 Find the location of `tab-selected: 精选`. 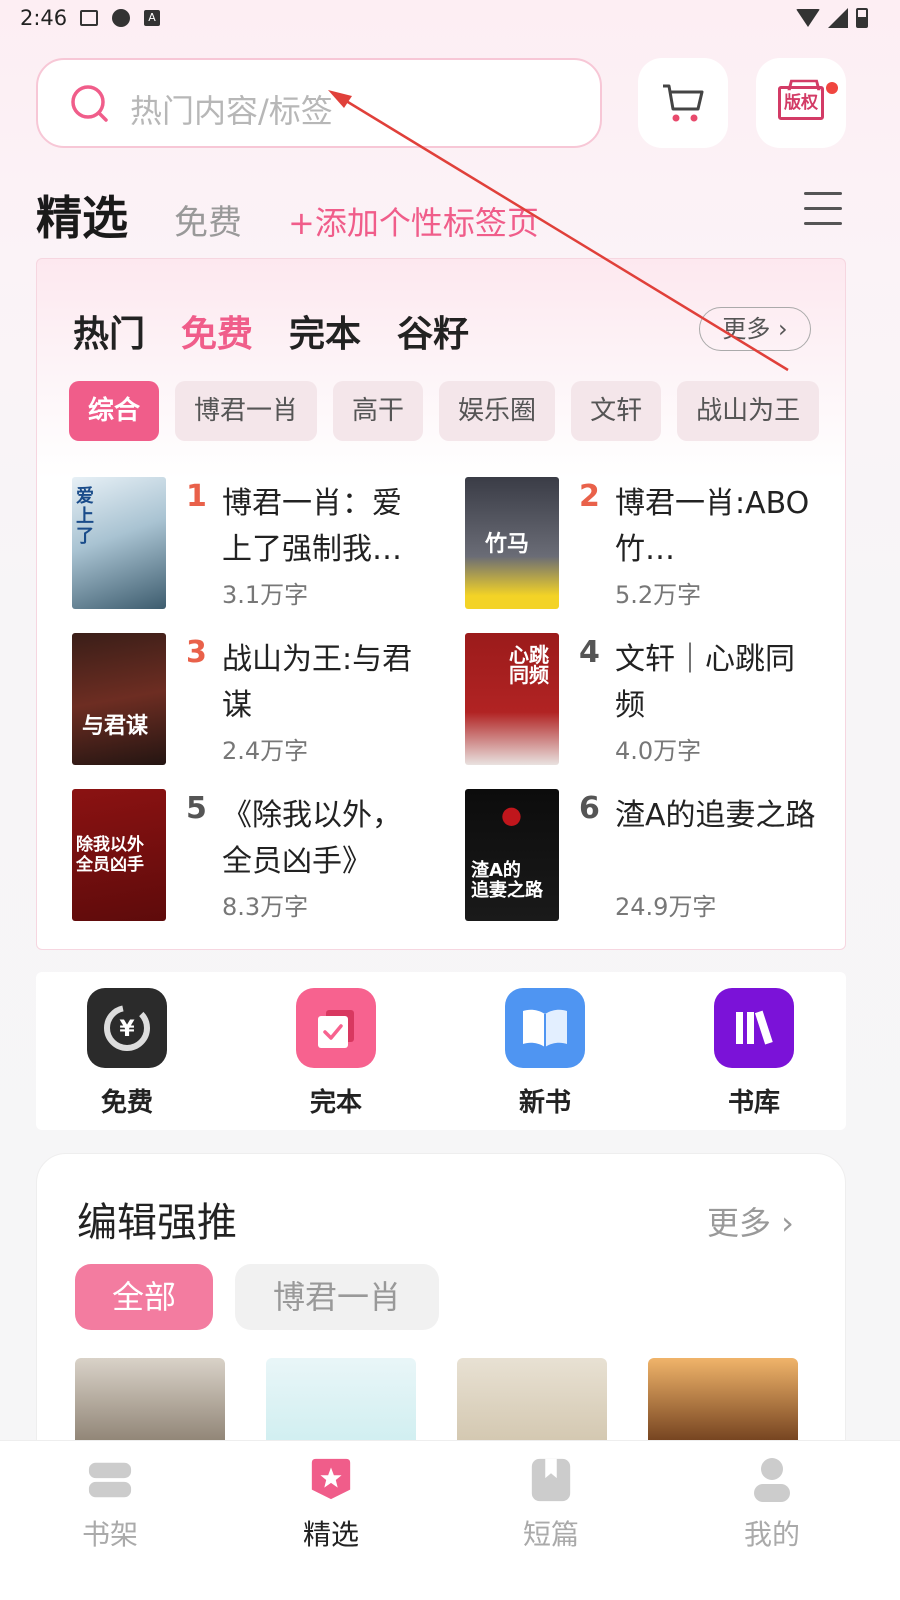

tab-selected: 精选 is located at coordinates (82, 215).